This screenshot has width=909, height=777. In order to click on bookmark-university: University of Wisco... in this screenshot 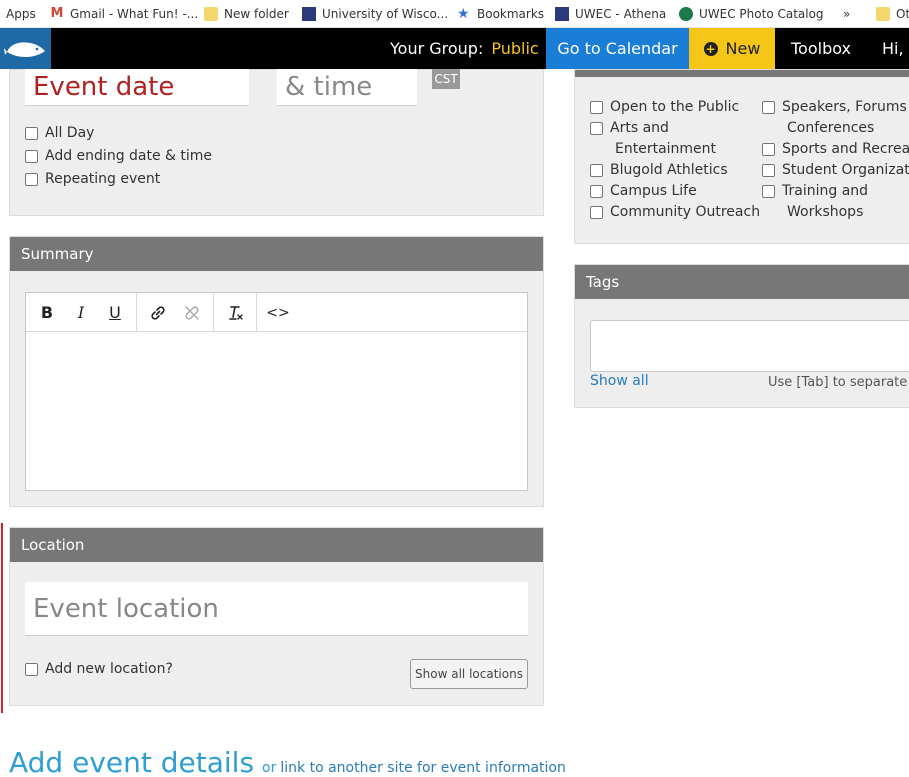, I will do `click(375, 14)`.